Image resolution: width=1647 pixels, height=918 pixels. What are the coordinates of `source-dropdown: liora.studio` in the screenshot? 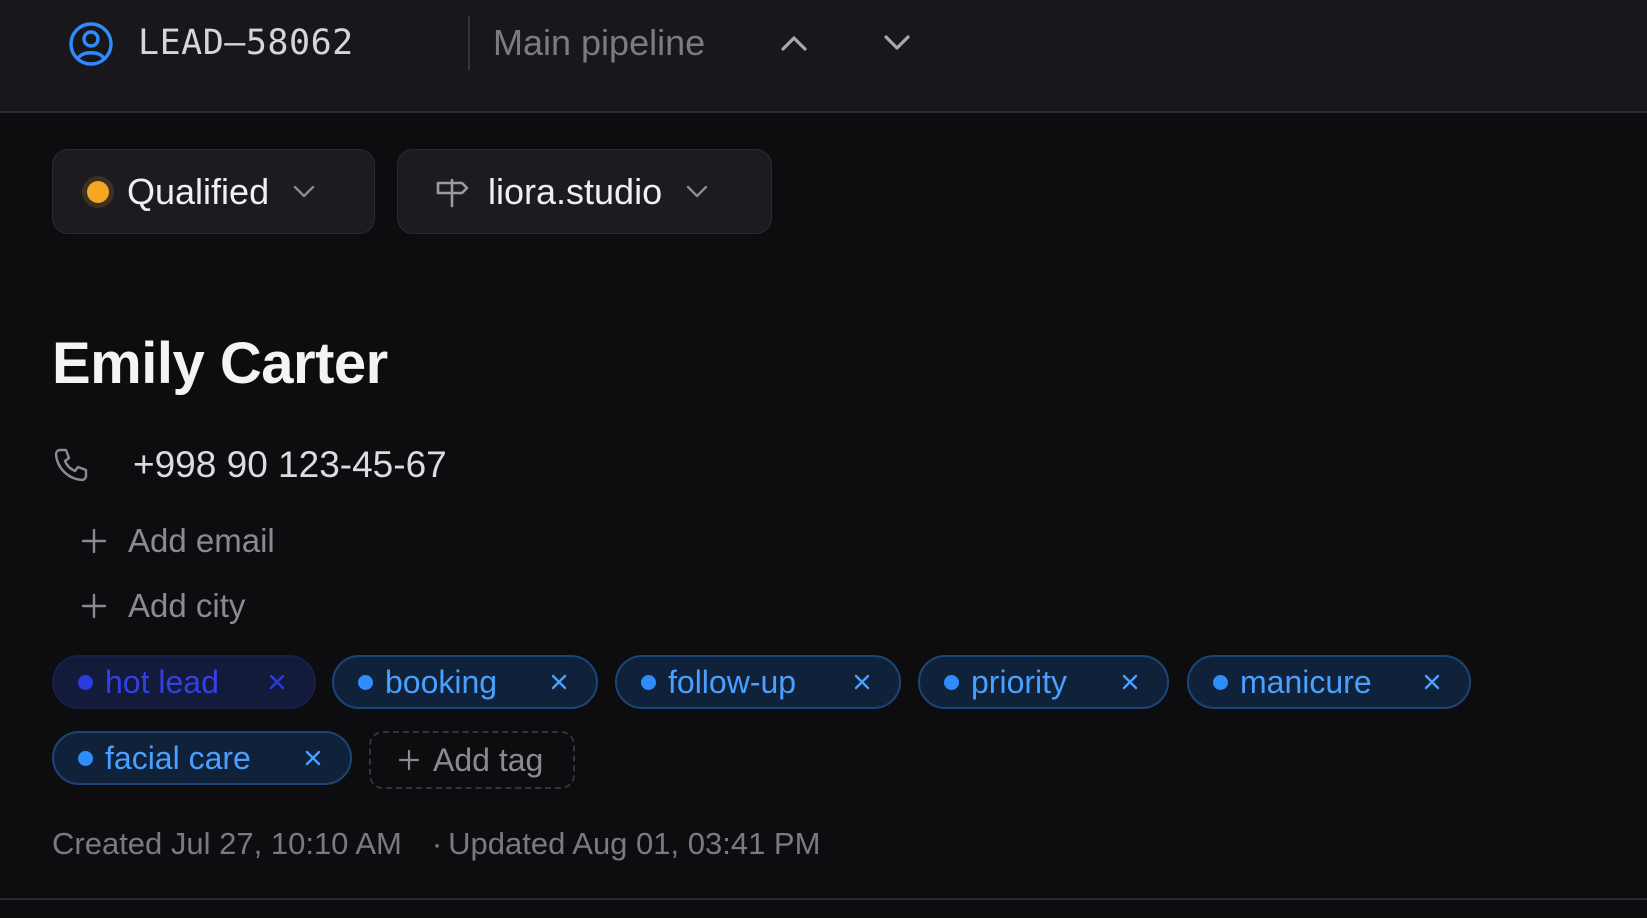 It's located at (584, 191).